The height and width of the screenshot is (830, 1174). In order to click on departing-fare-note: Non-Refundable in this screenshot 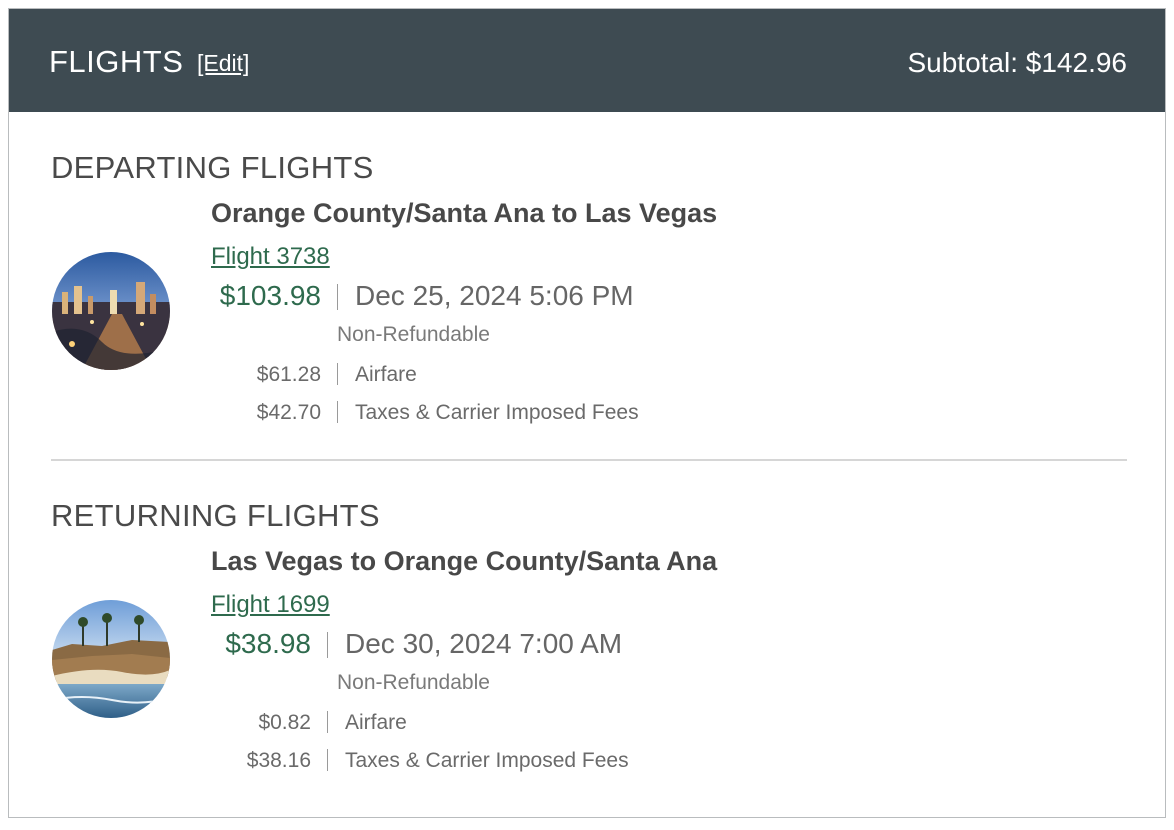, I will do `click(413, 334)`.